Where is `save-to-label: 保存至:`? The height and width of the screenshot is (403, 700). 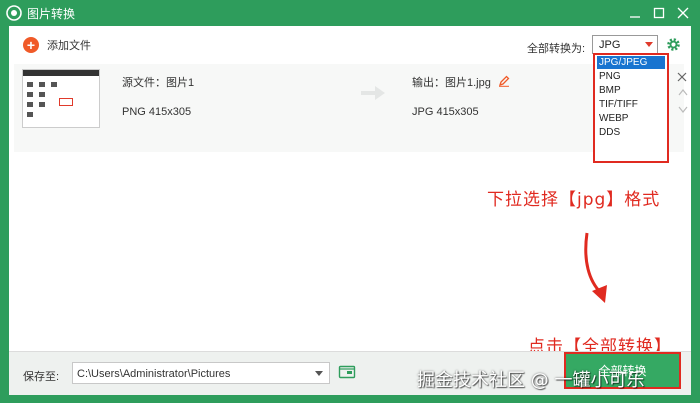
save-to-label: 保存至: is located at coordinates (41, 377).